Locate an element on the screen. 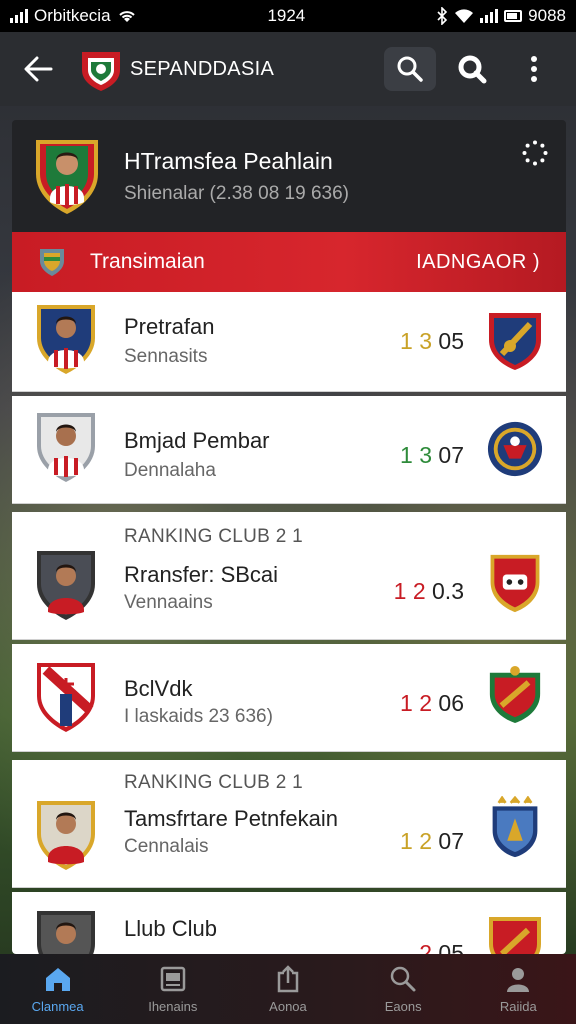  nav-search: Eaons is located at coordinates (403, 989).